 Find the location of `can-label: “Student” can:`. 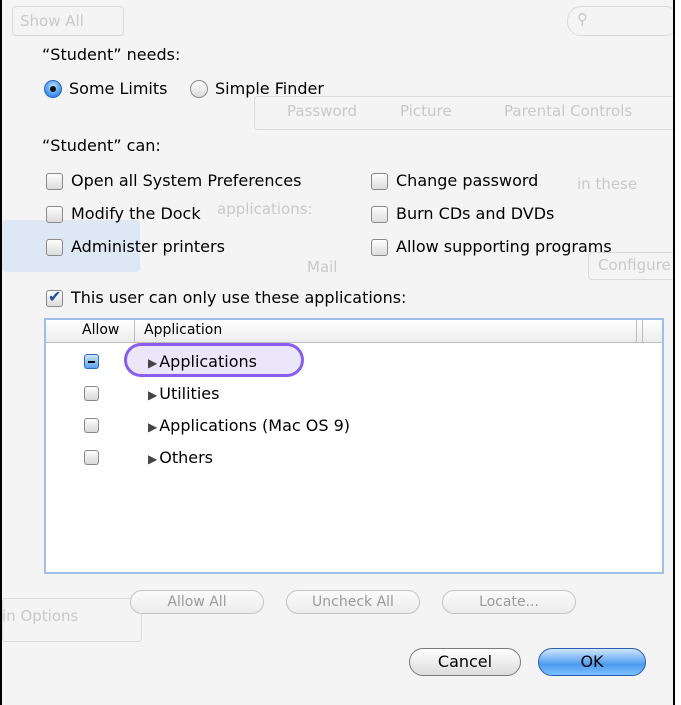

can-label: “Student” can: is located at coordinates (101, 145).